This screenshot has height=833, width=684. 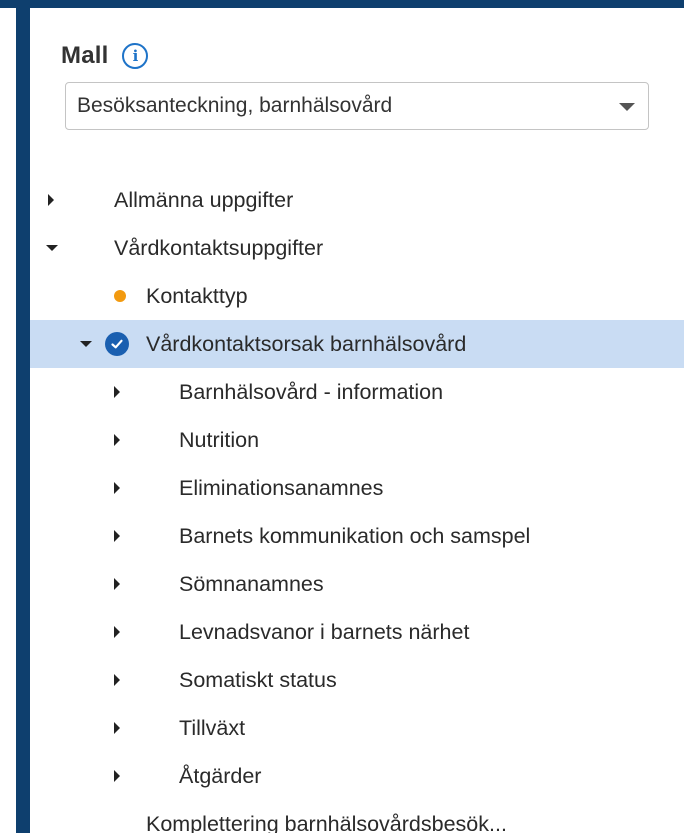 I want to click on template-header: Mall i, so click(x=105, y=56).